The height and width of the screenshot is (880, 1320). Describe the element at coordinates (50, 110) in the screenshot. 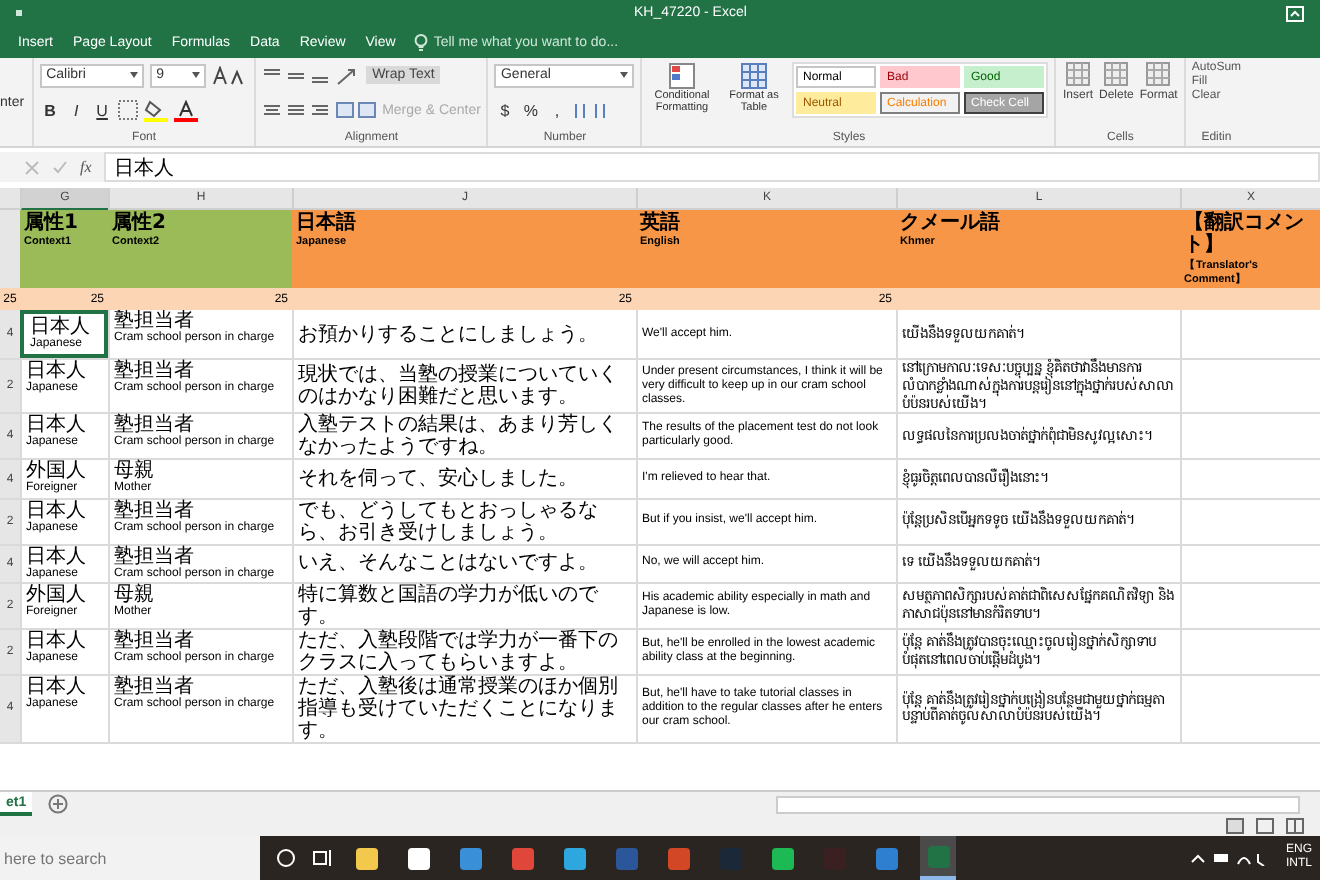

I see `font-style-button: B` at that location.